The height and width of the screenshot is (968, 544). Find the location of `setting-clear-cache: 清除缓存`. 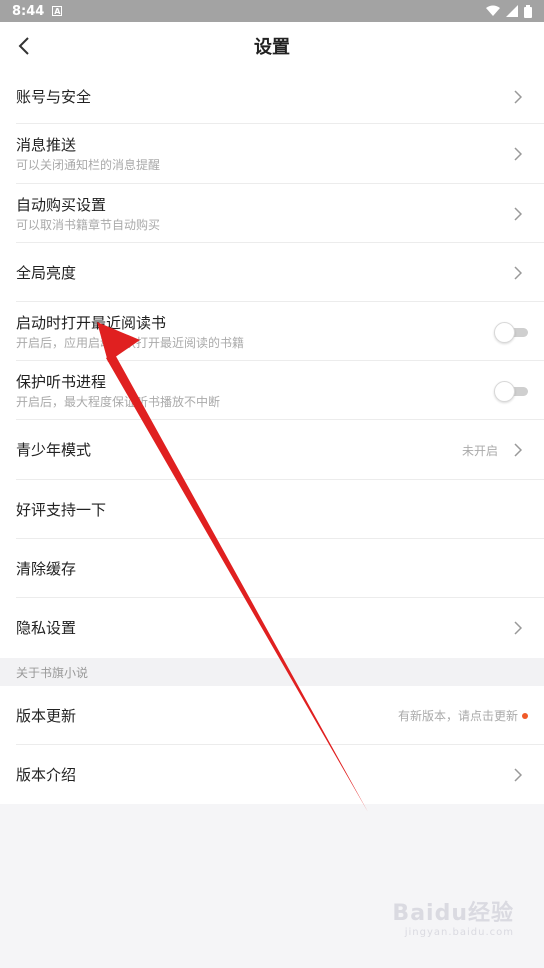

setting-clear-cache: 清除缓存 is located at coordinates (272, 568).